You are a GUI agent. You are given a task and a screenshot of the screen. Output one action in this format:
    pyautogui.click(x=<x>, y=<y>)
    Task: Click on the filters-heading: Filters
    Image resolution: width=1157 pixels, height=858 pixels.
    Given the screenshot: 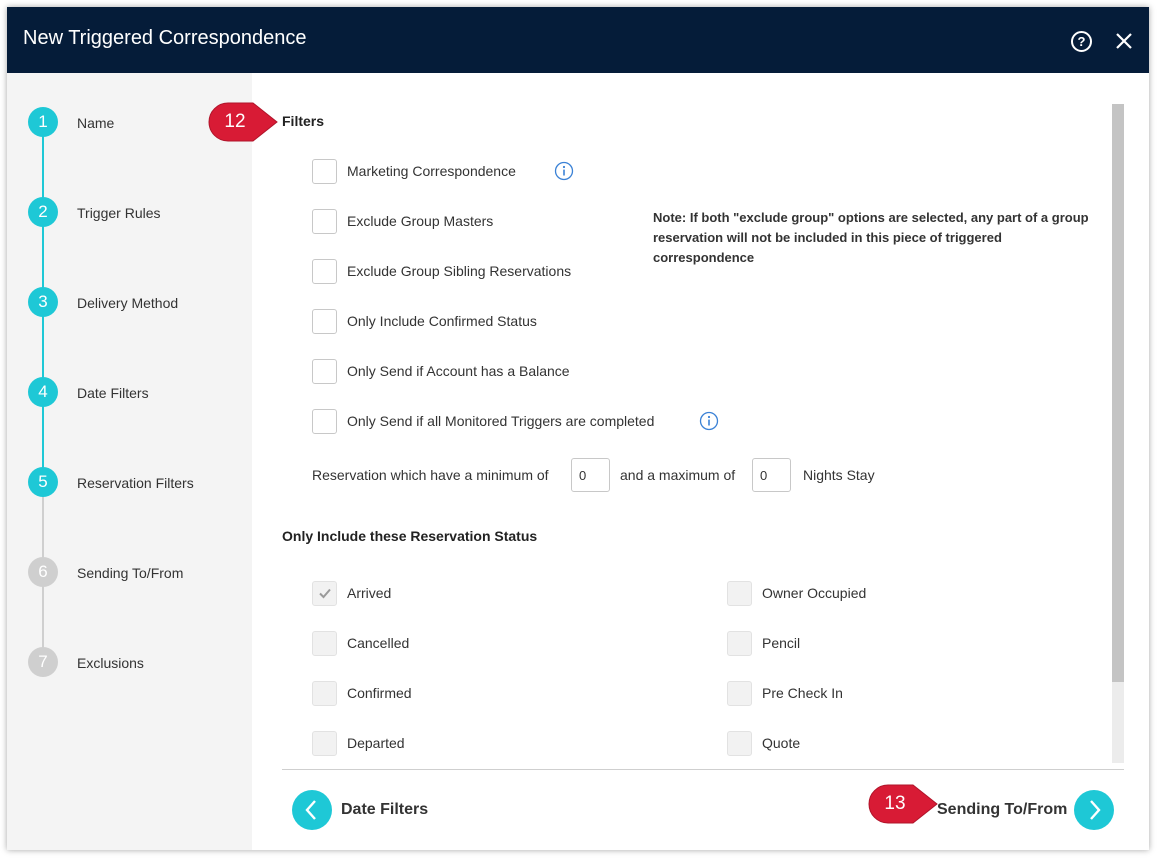 What is the action you would take?
    pyautogui.click(x=303, y=121)
    